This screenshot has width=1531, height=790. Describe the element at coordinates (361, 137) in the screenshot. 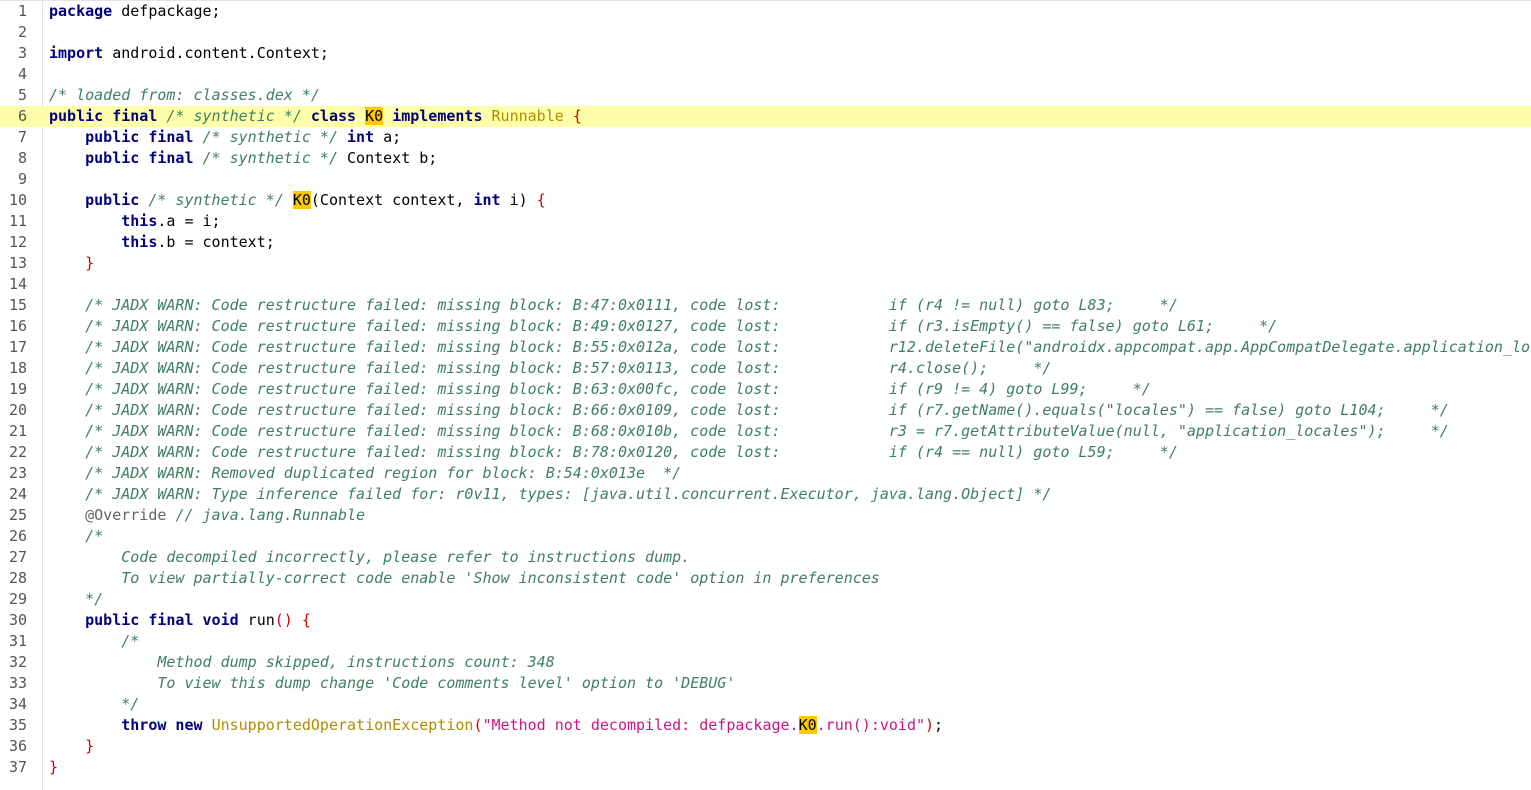

I see `type-keyword: int` at that location.